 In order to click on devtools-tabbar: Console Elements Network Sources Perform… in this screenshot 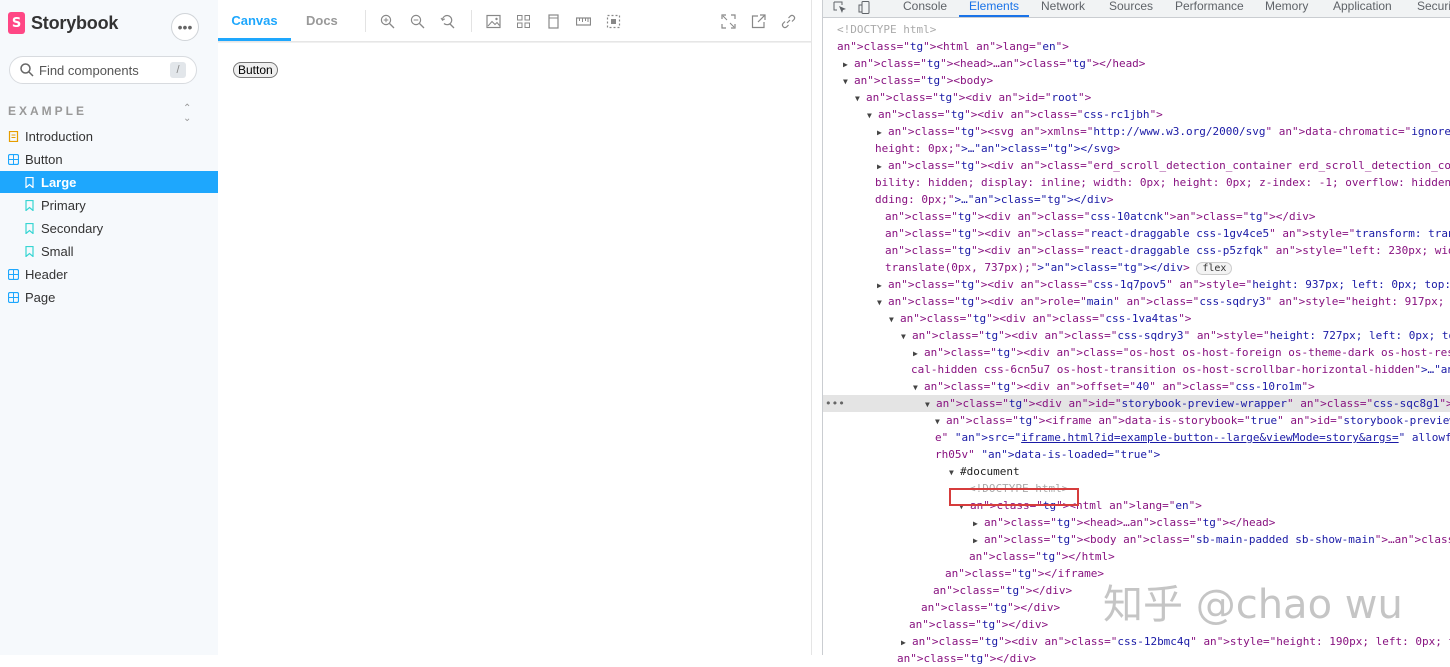, I will do `click(1136, 9)`.